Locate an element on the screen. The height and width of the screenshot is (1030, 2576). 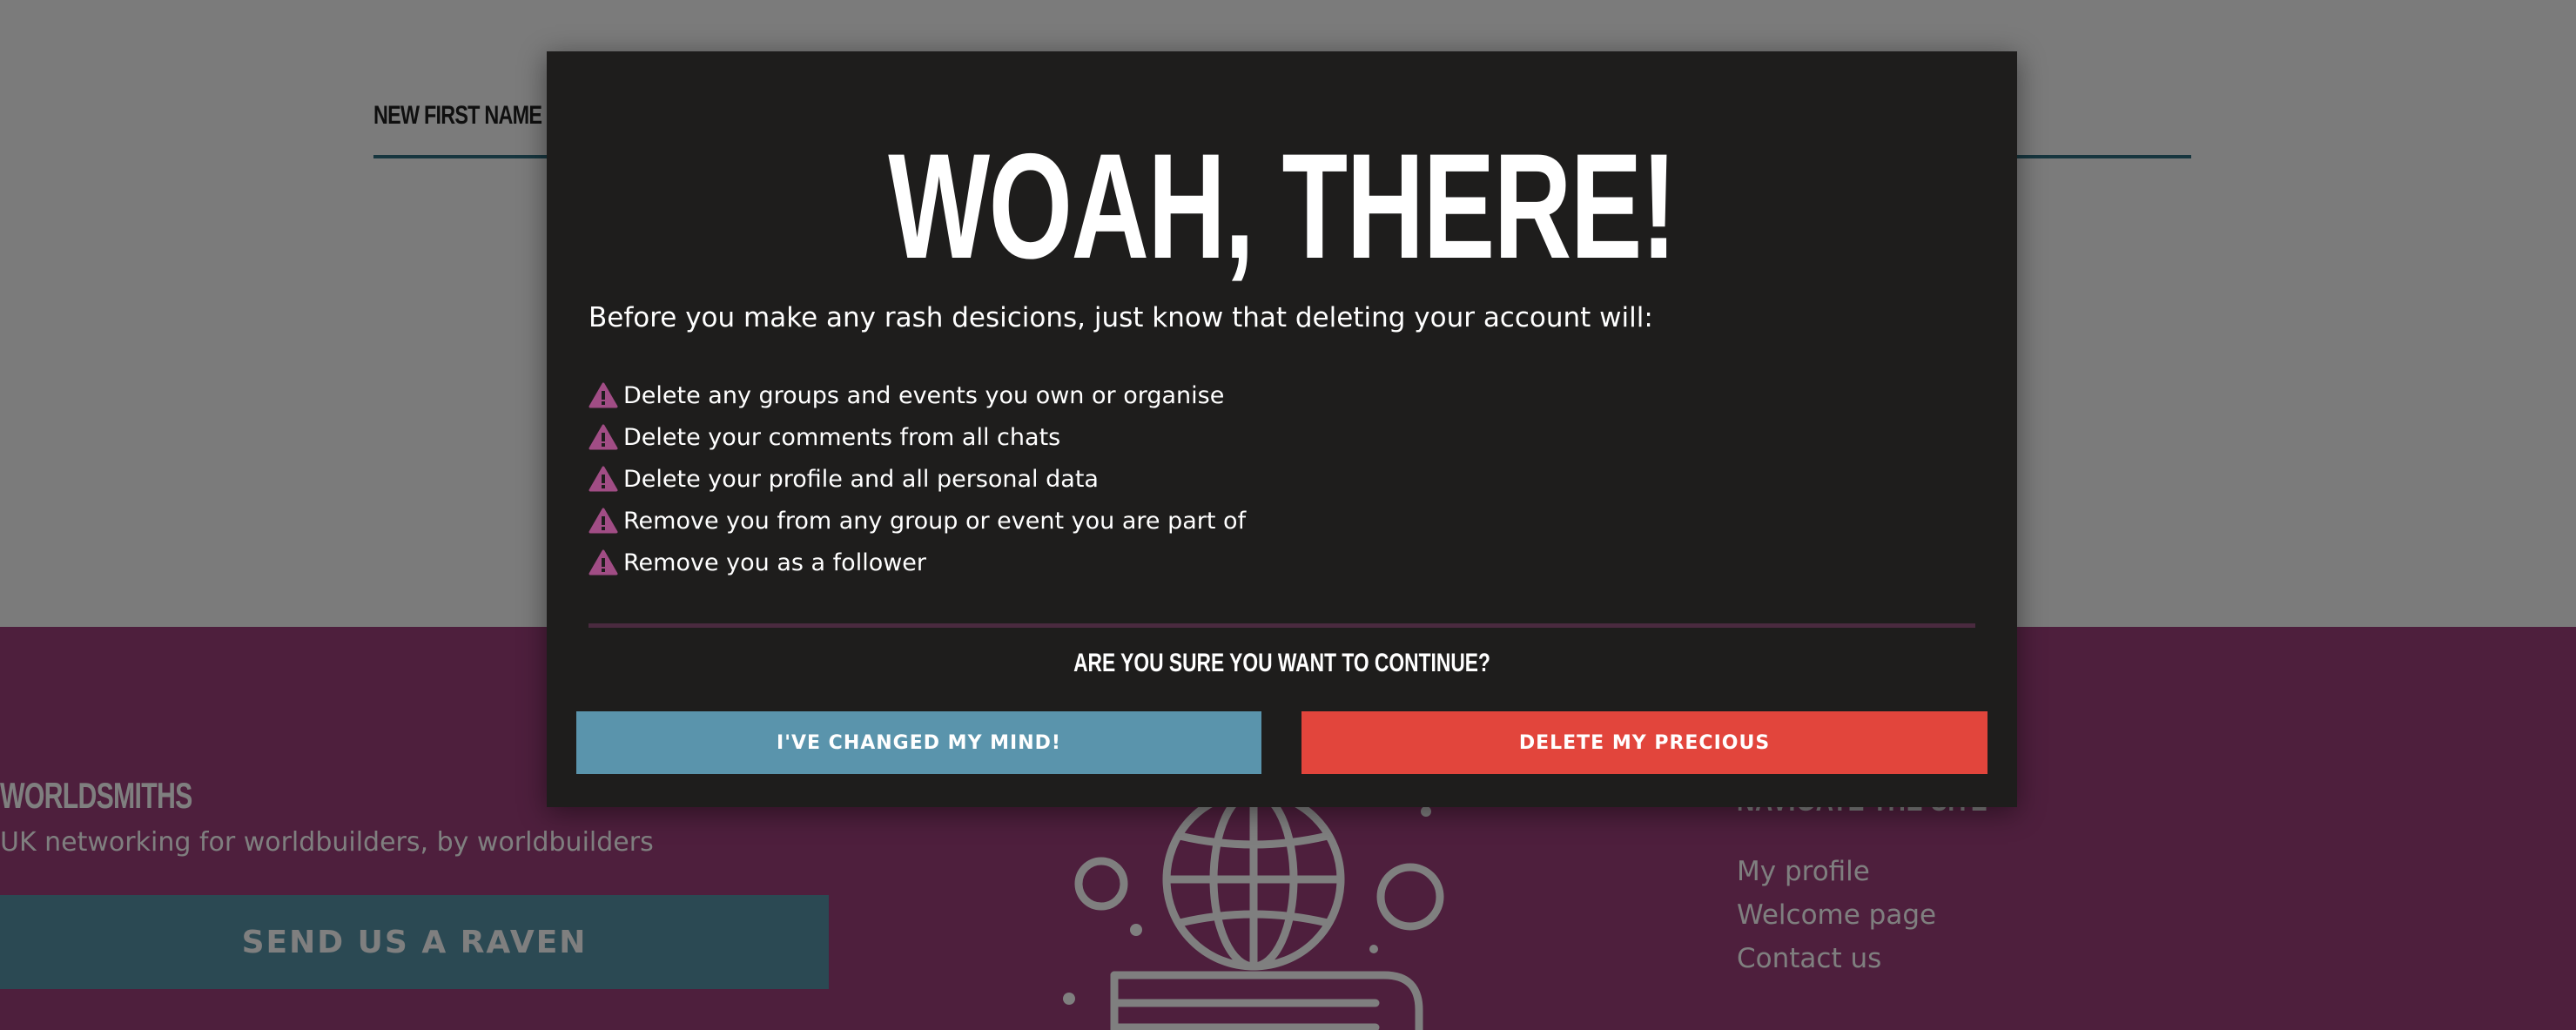
warning-item: Remove you as a follower is located at coordinates (917, 562).